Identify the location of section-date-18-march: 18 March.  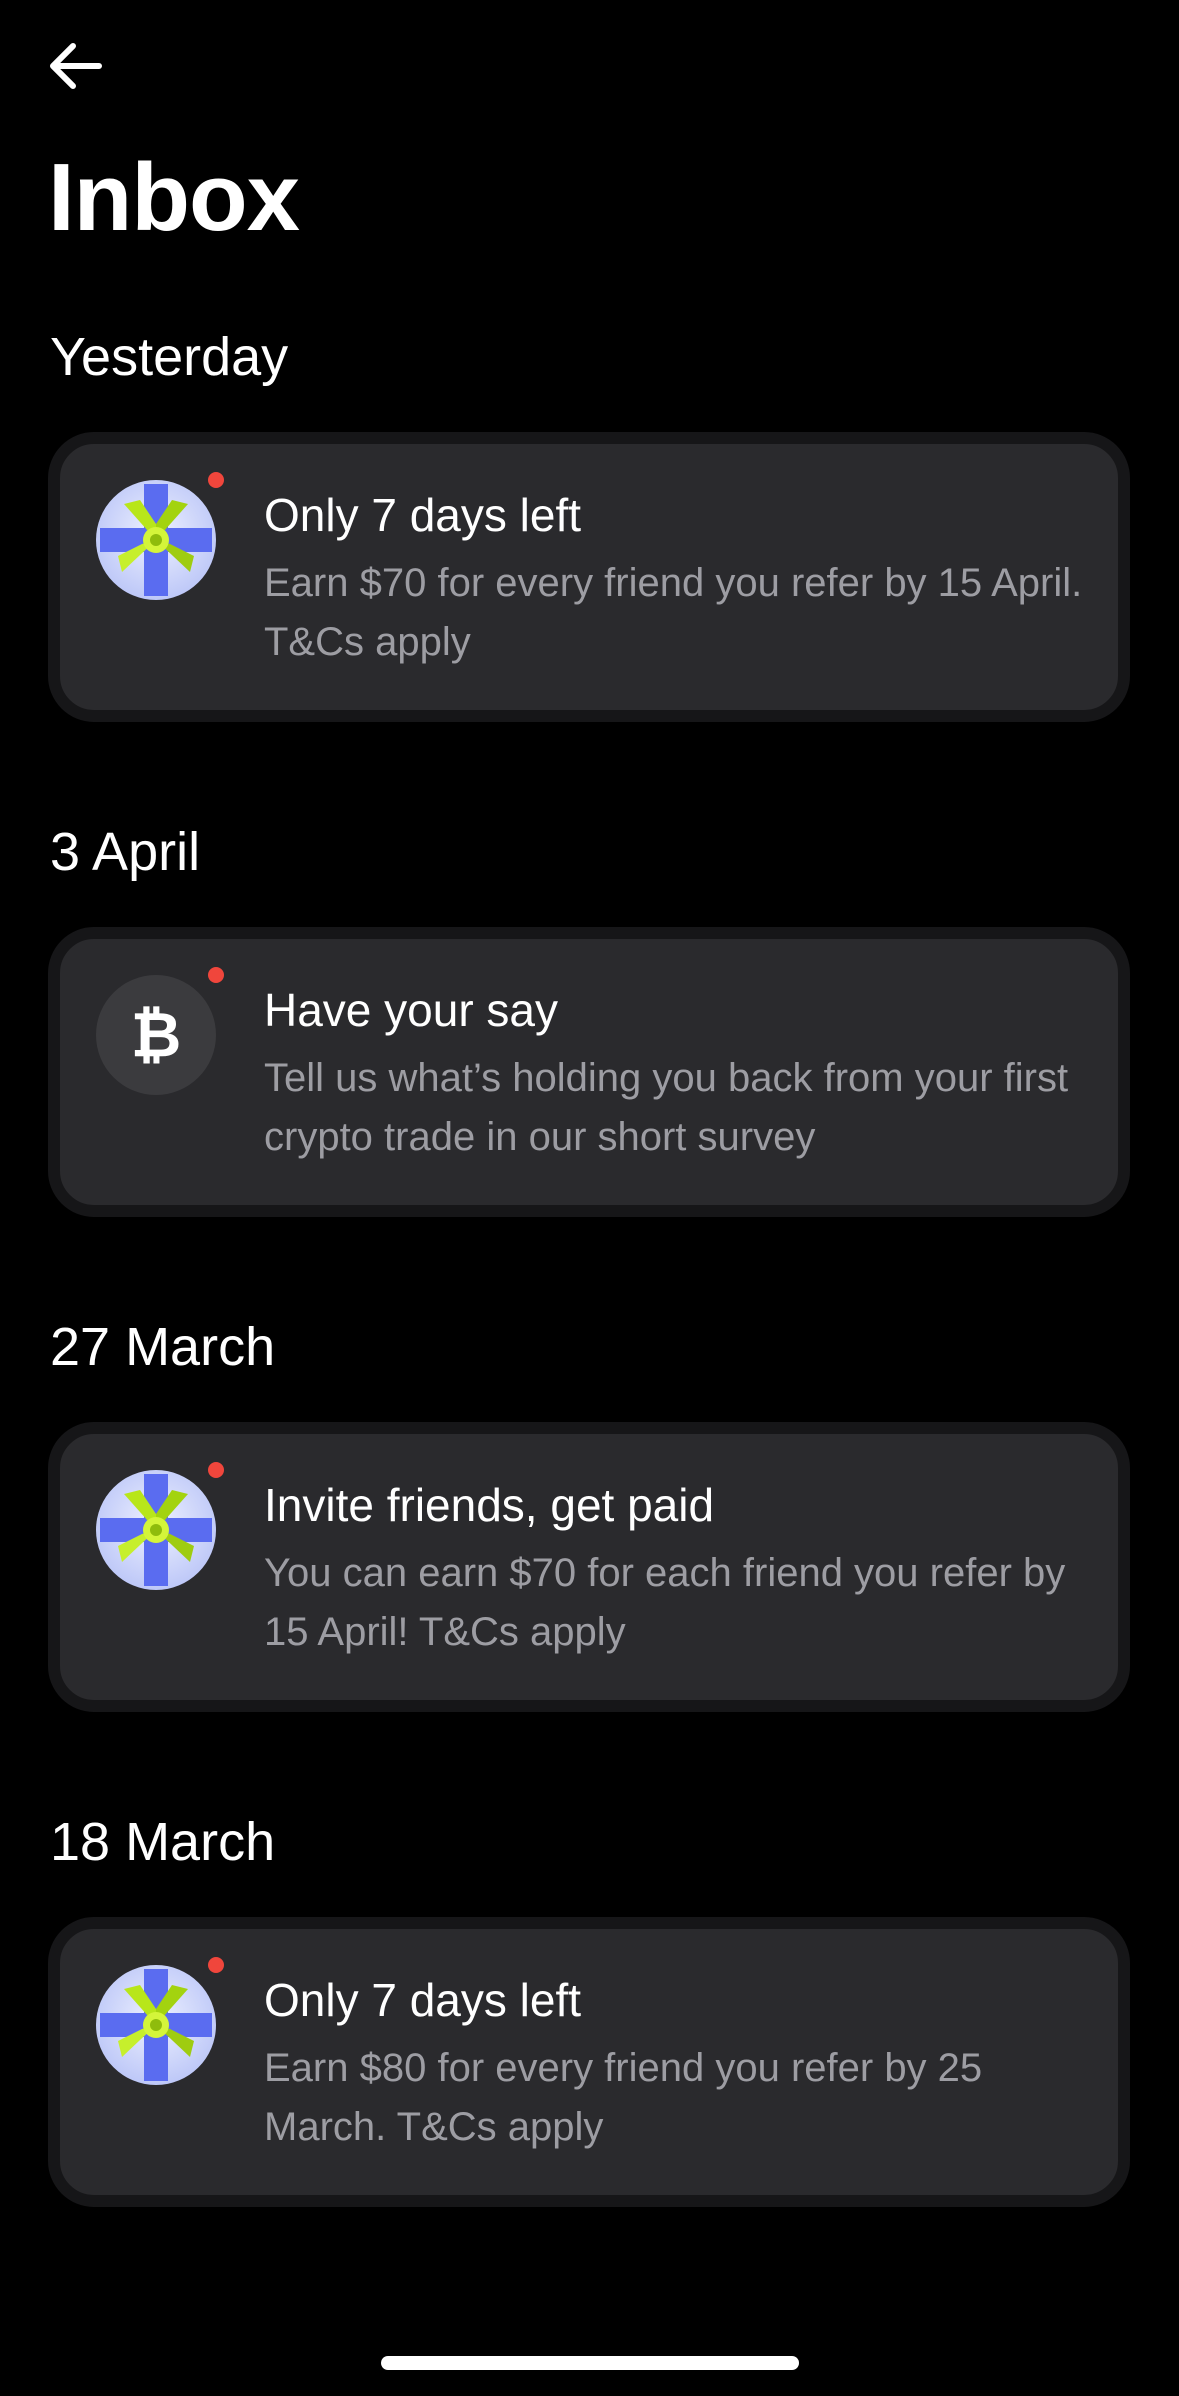
(163, 1842).